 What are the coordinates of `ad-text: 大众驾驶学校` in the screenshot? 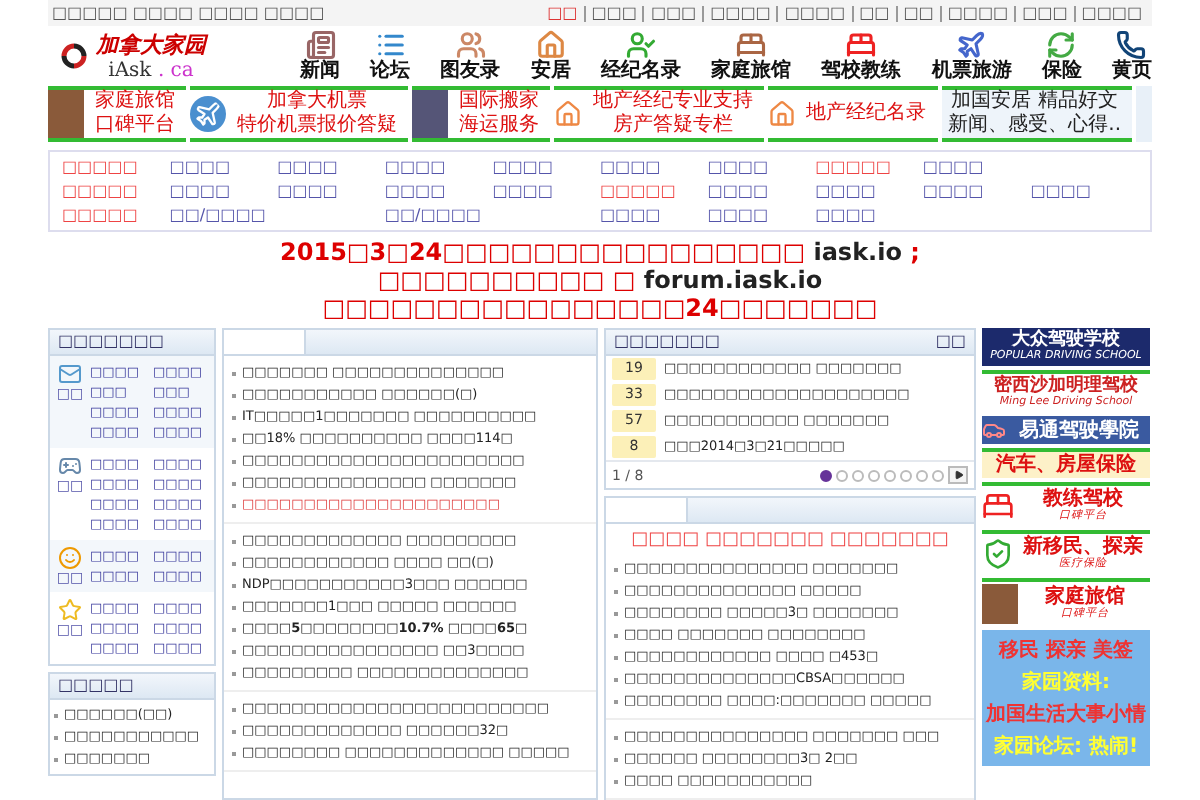 It's located at (1066, 340).